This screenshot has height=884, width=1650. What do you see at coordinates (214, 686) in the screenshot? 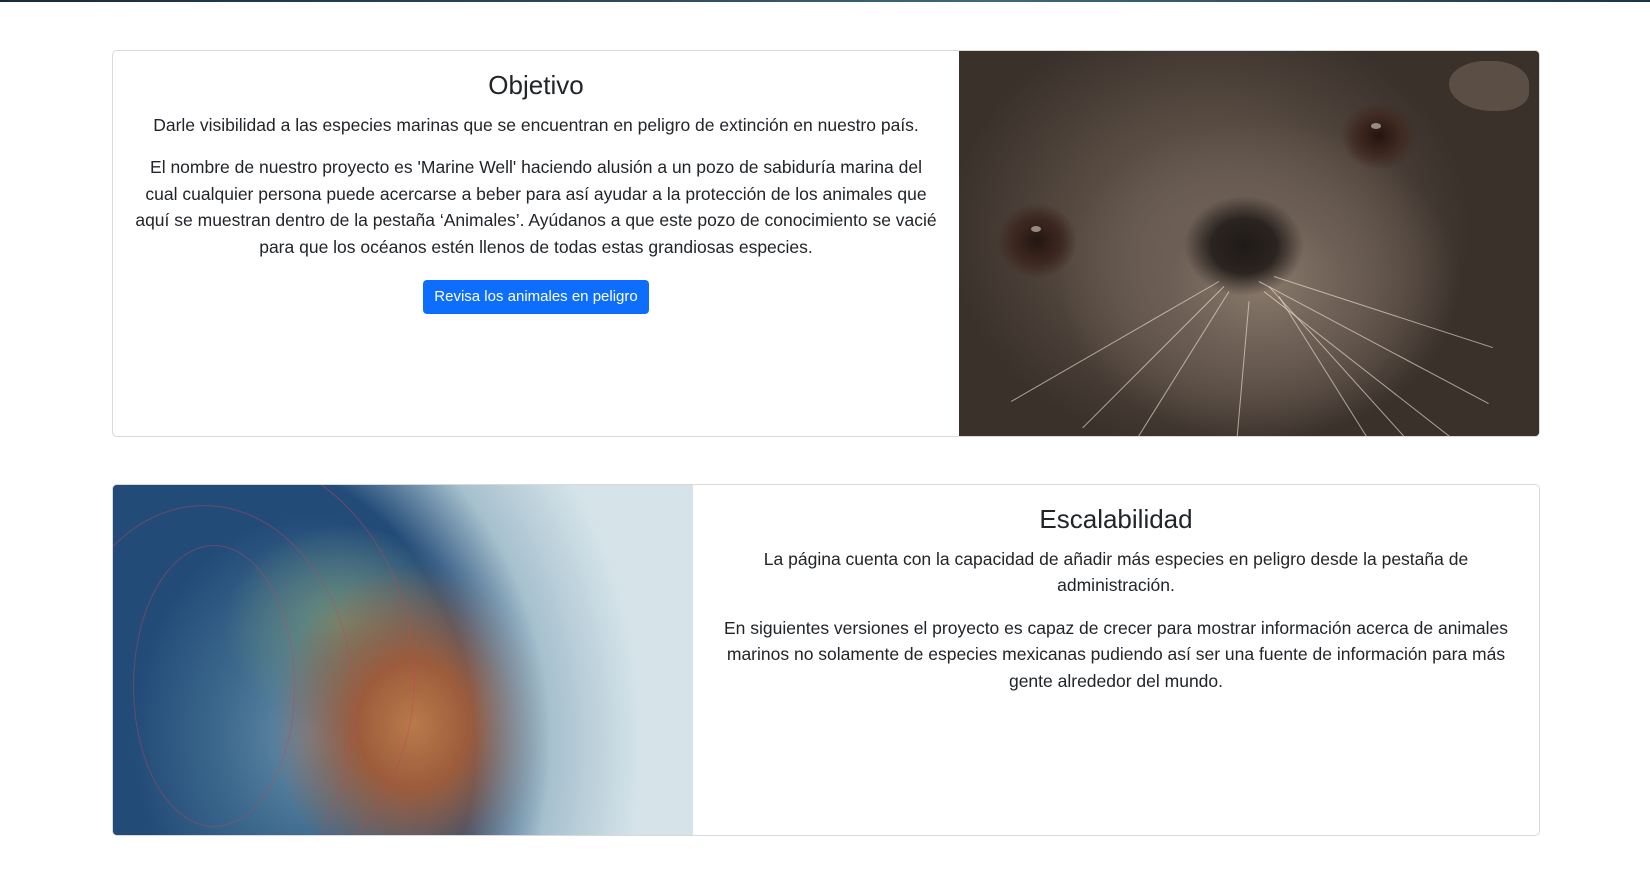
I see `globe-meridian` at bounding box center [214, 686].